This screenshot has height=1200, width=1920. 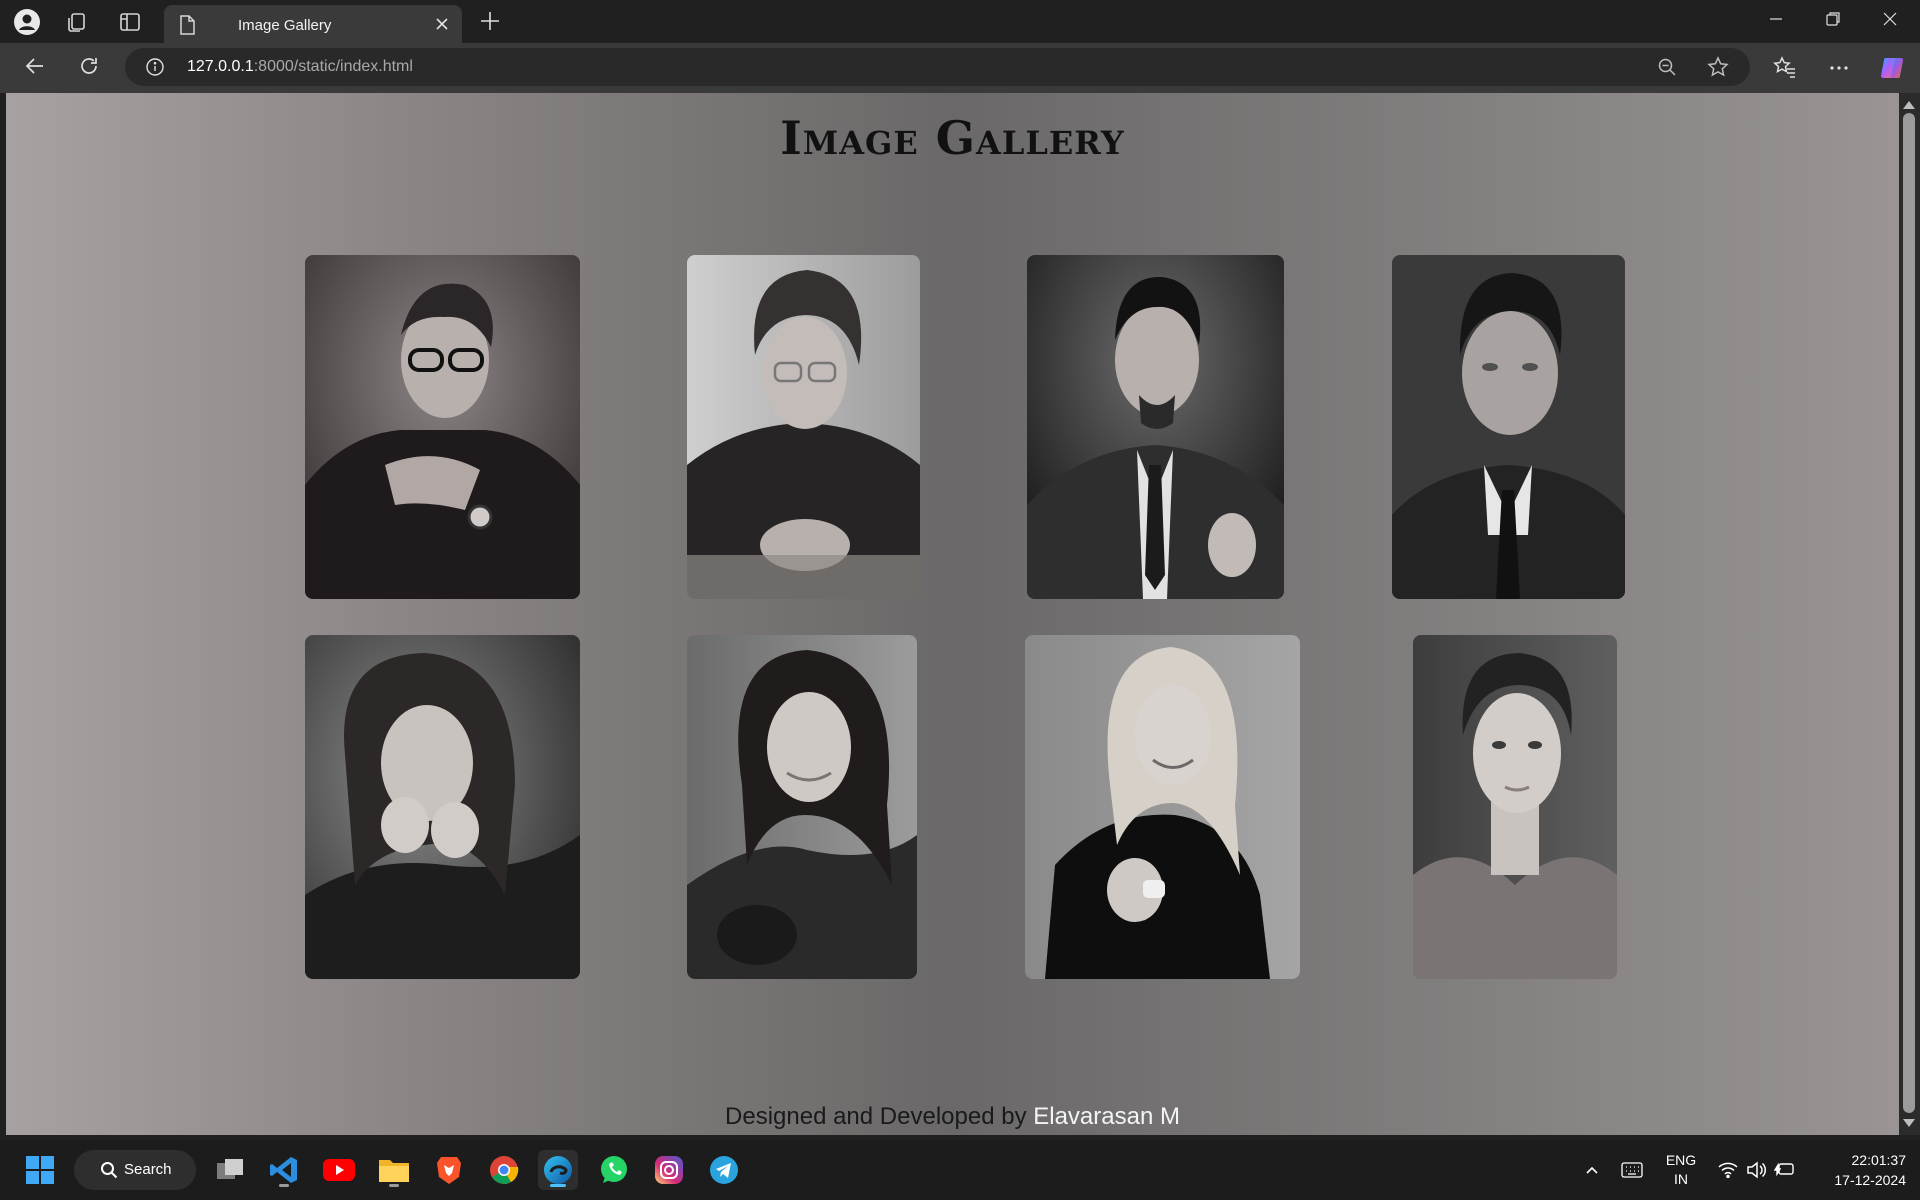 I want to click on refresh-icon, so click(x=89, y=68).